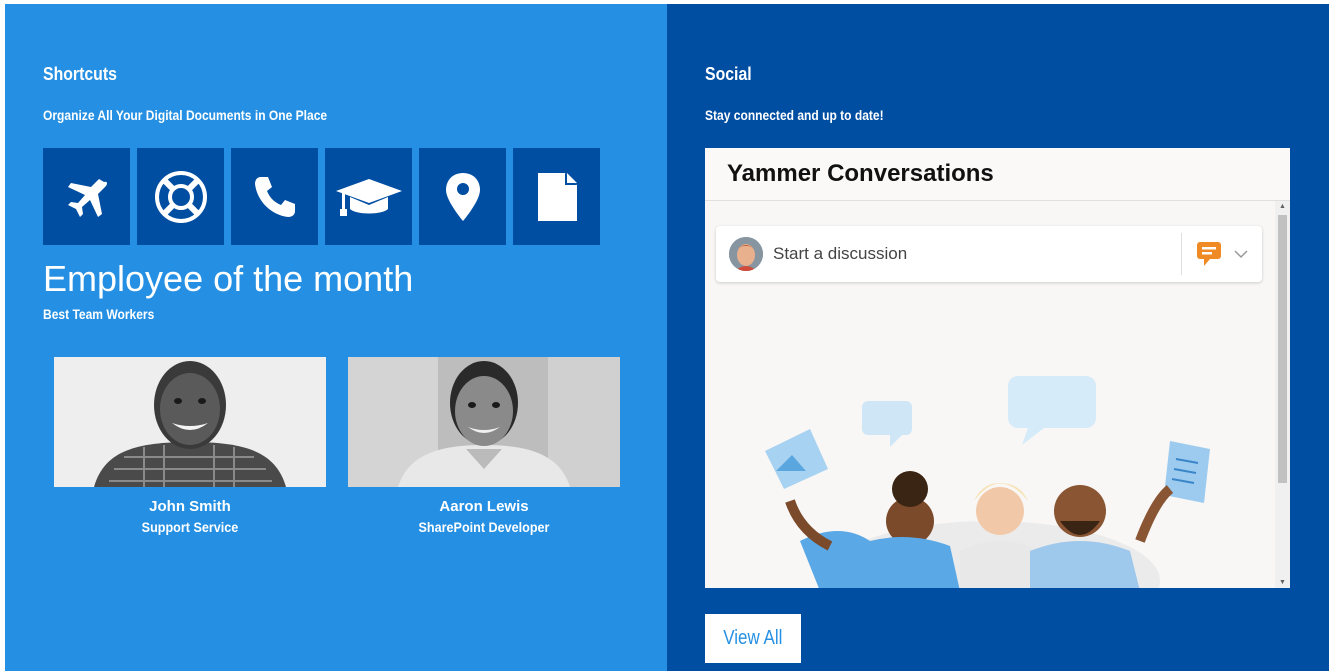 This screenshot has height=671, width=1335. Describe the element at coordinates (484, 527) in the screenshot. I see `employee-role: SharePoint Developer` at that location.